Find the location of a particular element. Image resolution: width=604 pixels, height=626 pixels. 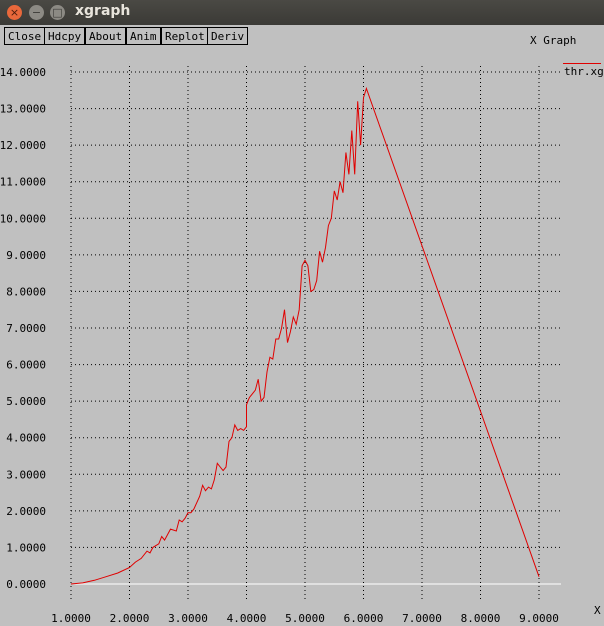

y-tick-label: 10.0000 is located at coordinates (23, 218).